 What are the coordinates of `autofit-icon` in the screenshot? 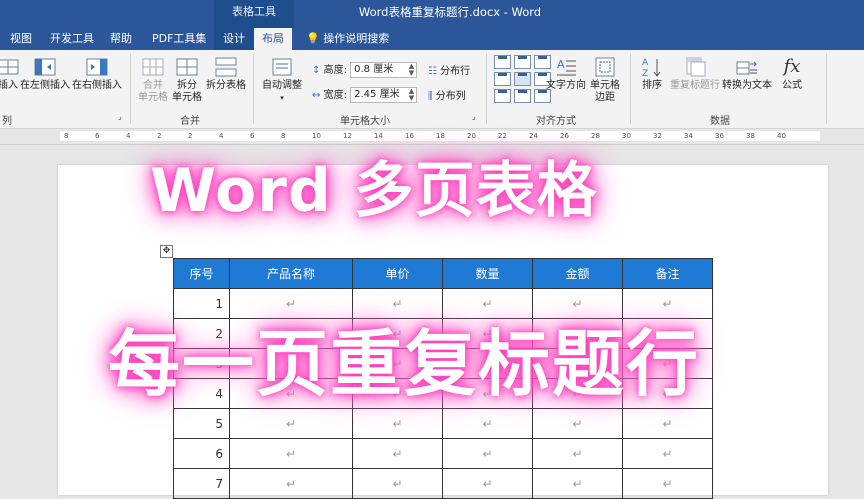 It's located at (282, 67).